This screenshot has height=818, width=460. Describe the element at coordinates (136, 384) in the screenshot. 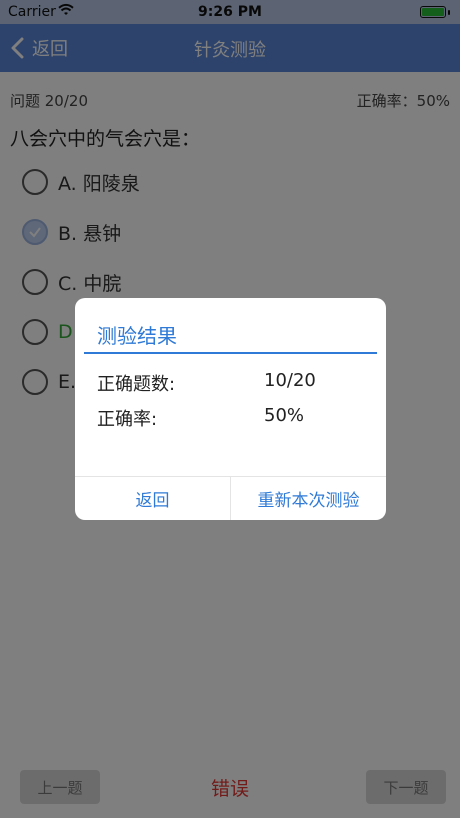

I see `correct-count-key: 正确题数:` at that location.